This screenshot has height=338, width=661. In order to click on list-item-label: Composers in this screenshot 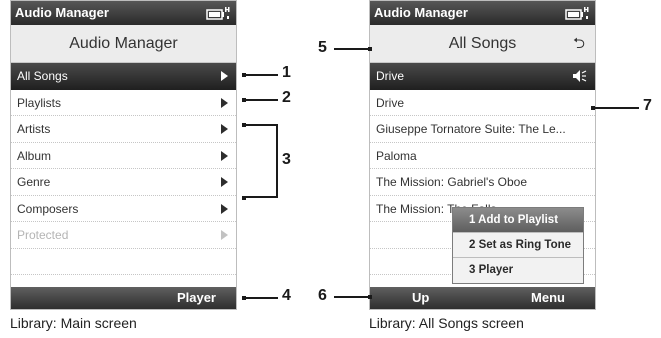, I will do `click(48, 208)`.